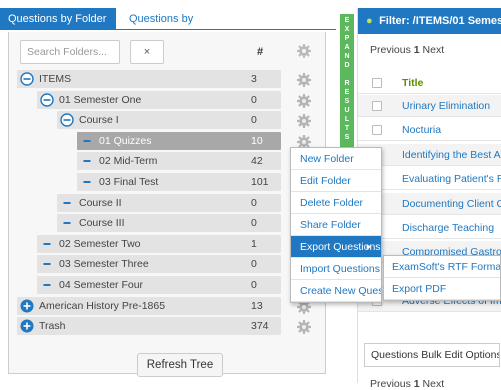 The image size is (501, 390). Describe the element at coordinates (369, 21) in the screenshot. I see `pin-icon: ●` at that location.